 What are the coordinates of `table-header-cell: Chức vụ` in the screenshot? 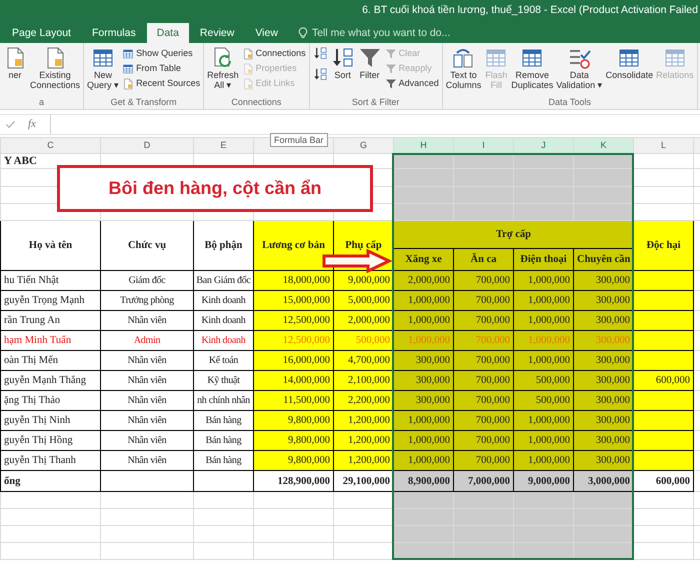 It's located at (147, 245).